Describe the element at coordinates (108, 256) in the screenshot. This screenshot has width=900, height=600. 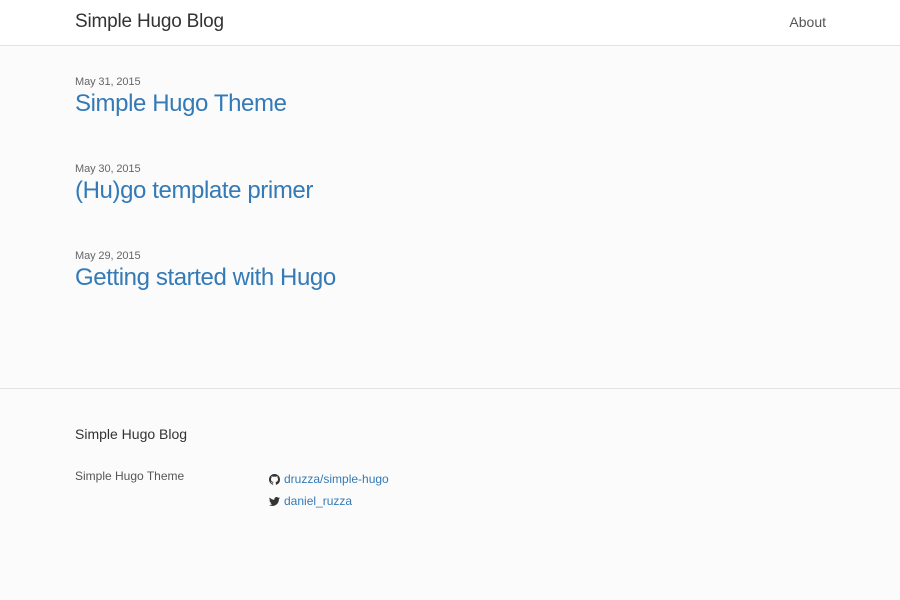
I see `post-date: May 29, 2015` at that location.